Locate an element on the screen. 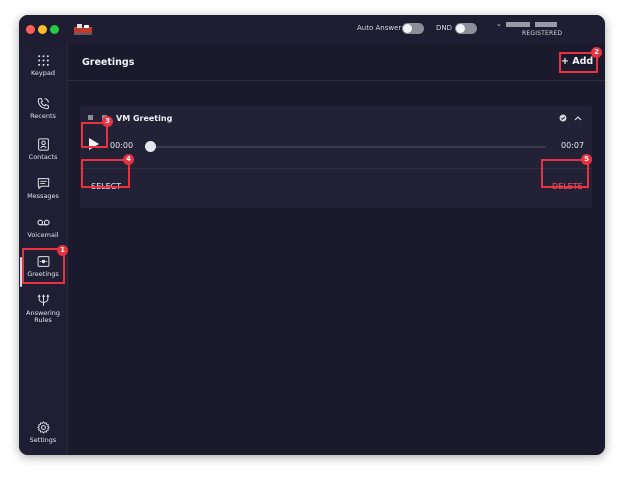 Image resolution: width=624 pixels, height=478 pixels. chevron-up-icon is located at coordinates (578, 118).